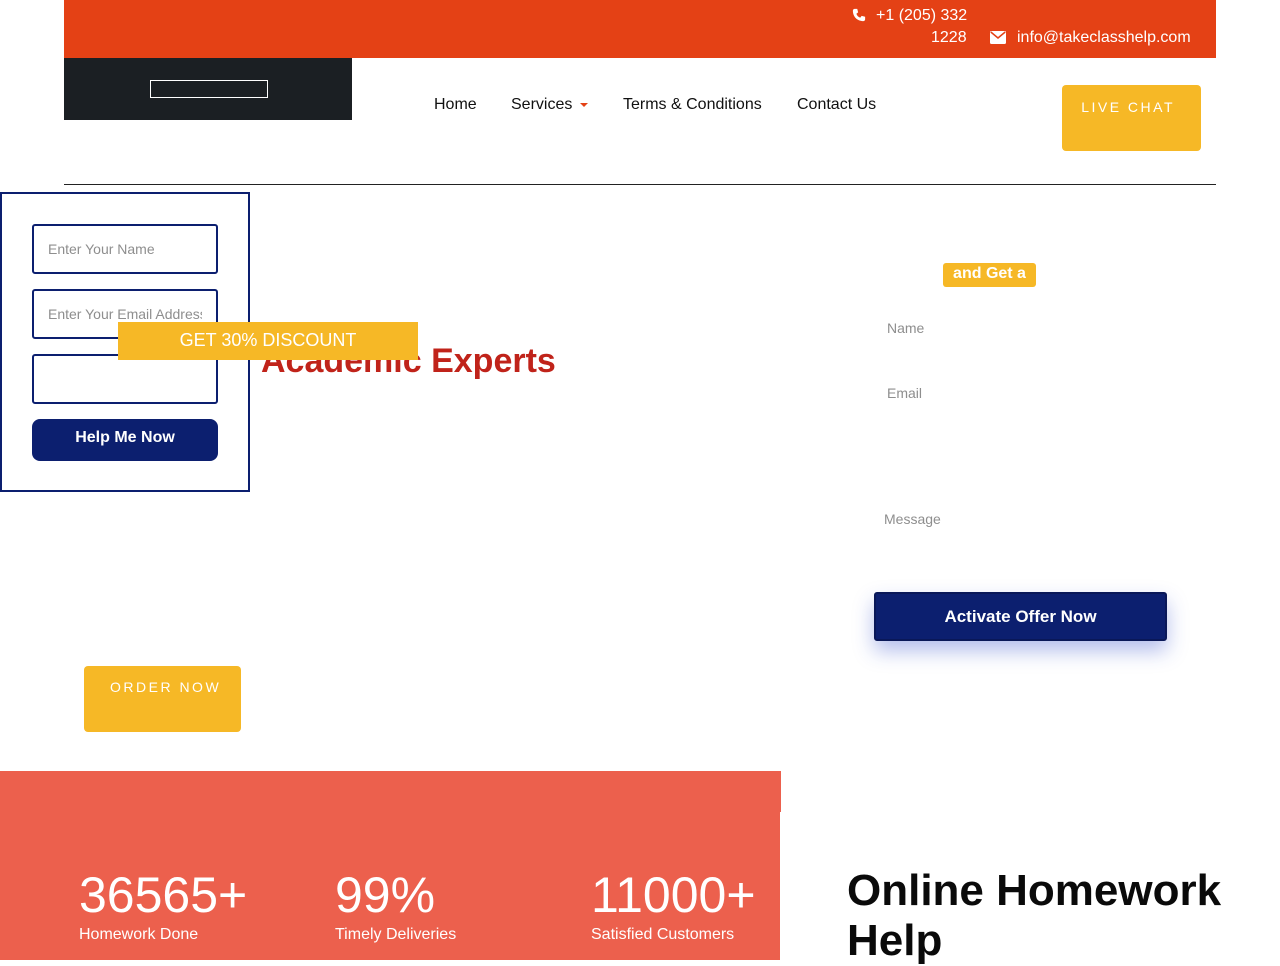  I want to click on name-input, so click(125, 249).